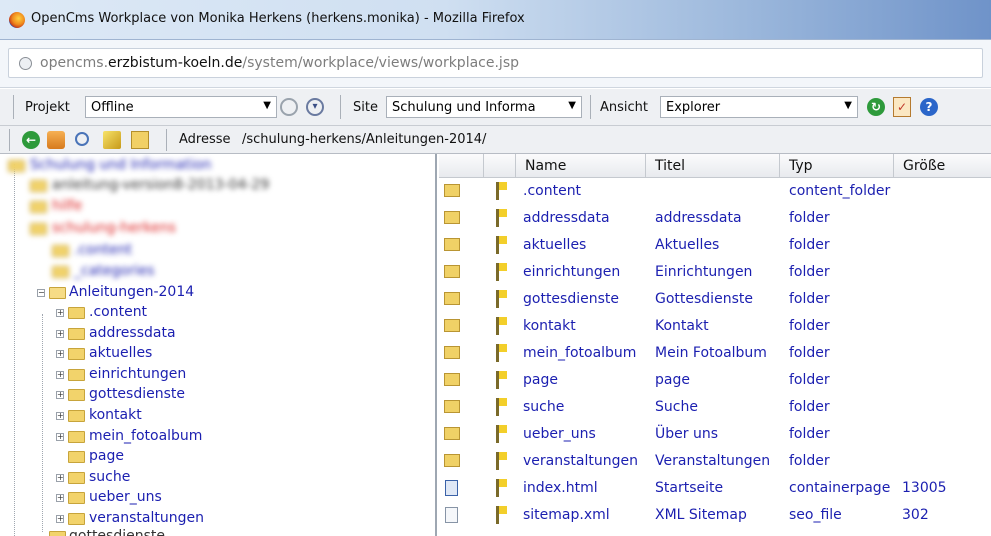 Image resolution: width=991 pixels, height=536 pixels. I want to click on site-select: Schulung und Informa ▼, so click(484, 107).